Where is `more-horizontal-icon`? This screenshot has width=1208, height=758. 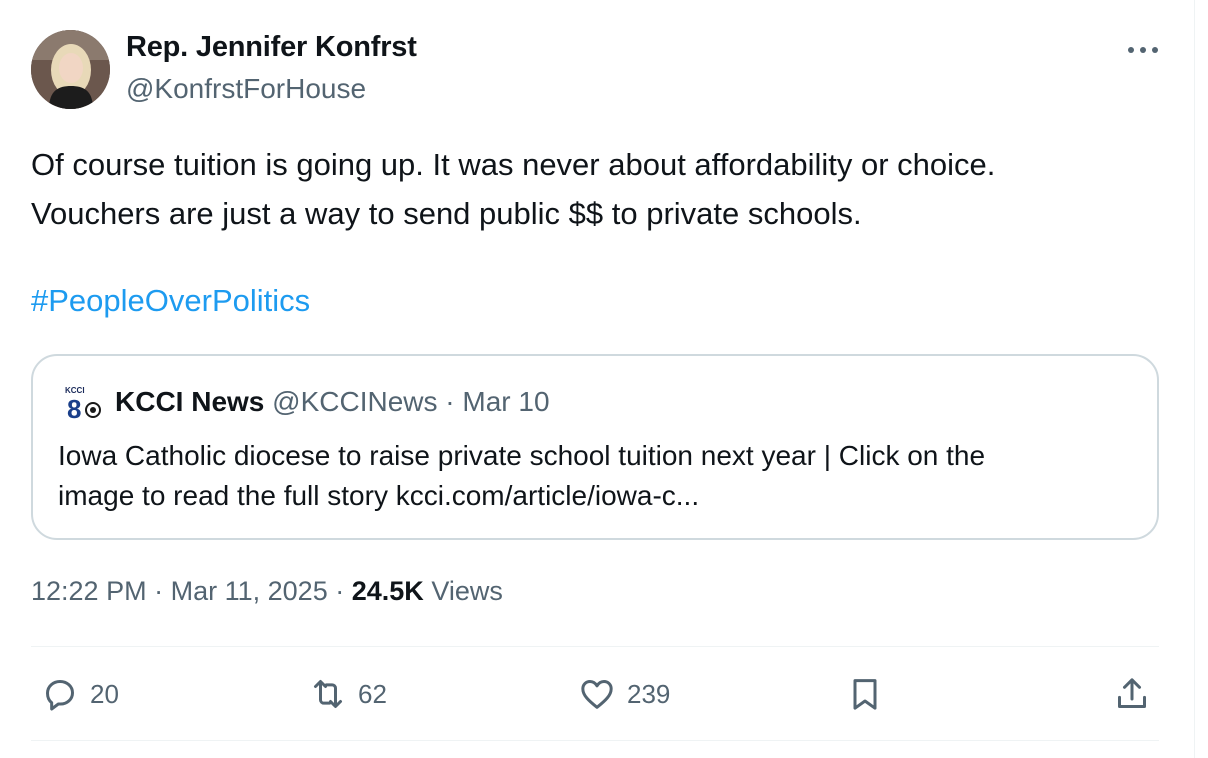 more-horizontal-icon is located at coordinates (1143, 50).